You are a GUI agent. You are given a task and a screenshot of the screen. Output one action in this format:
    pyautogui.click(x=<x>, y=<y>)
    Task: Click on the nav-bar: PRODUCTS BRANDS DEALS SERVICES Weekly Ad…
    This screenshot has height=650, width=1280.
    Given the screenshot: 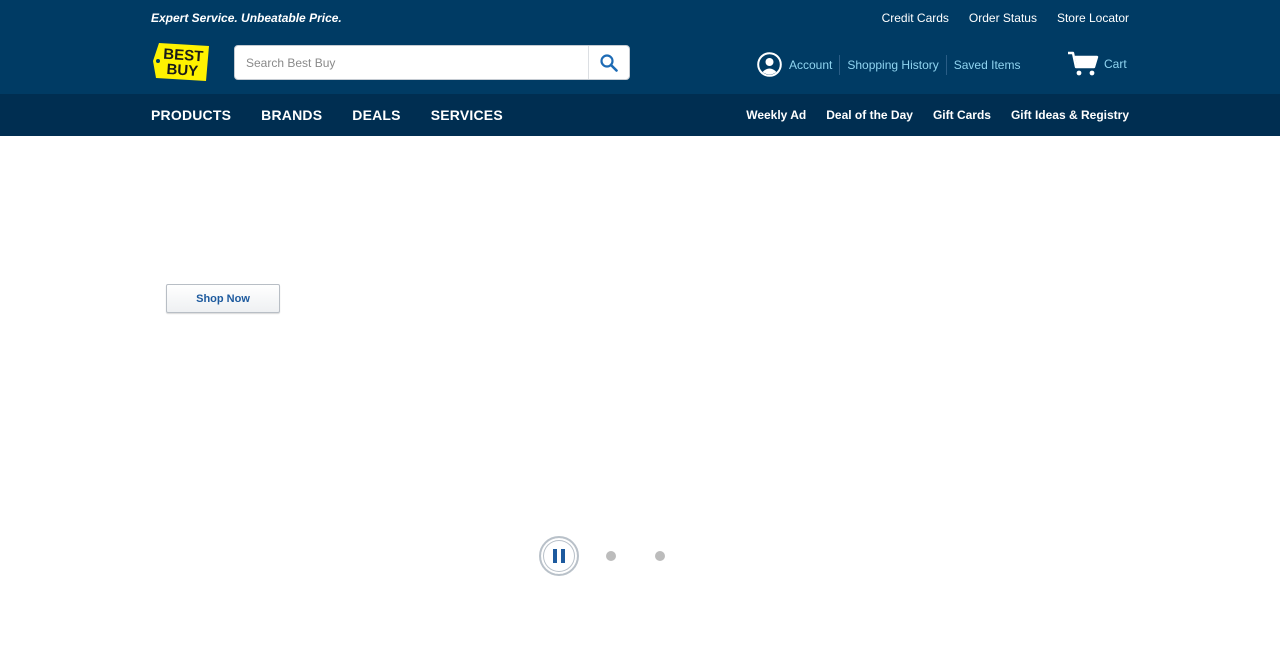 What is the action you would take?
    pyautogui.click(x=640, y=115)
    